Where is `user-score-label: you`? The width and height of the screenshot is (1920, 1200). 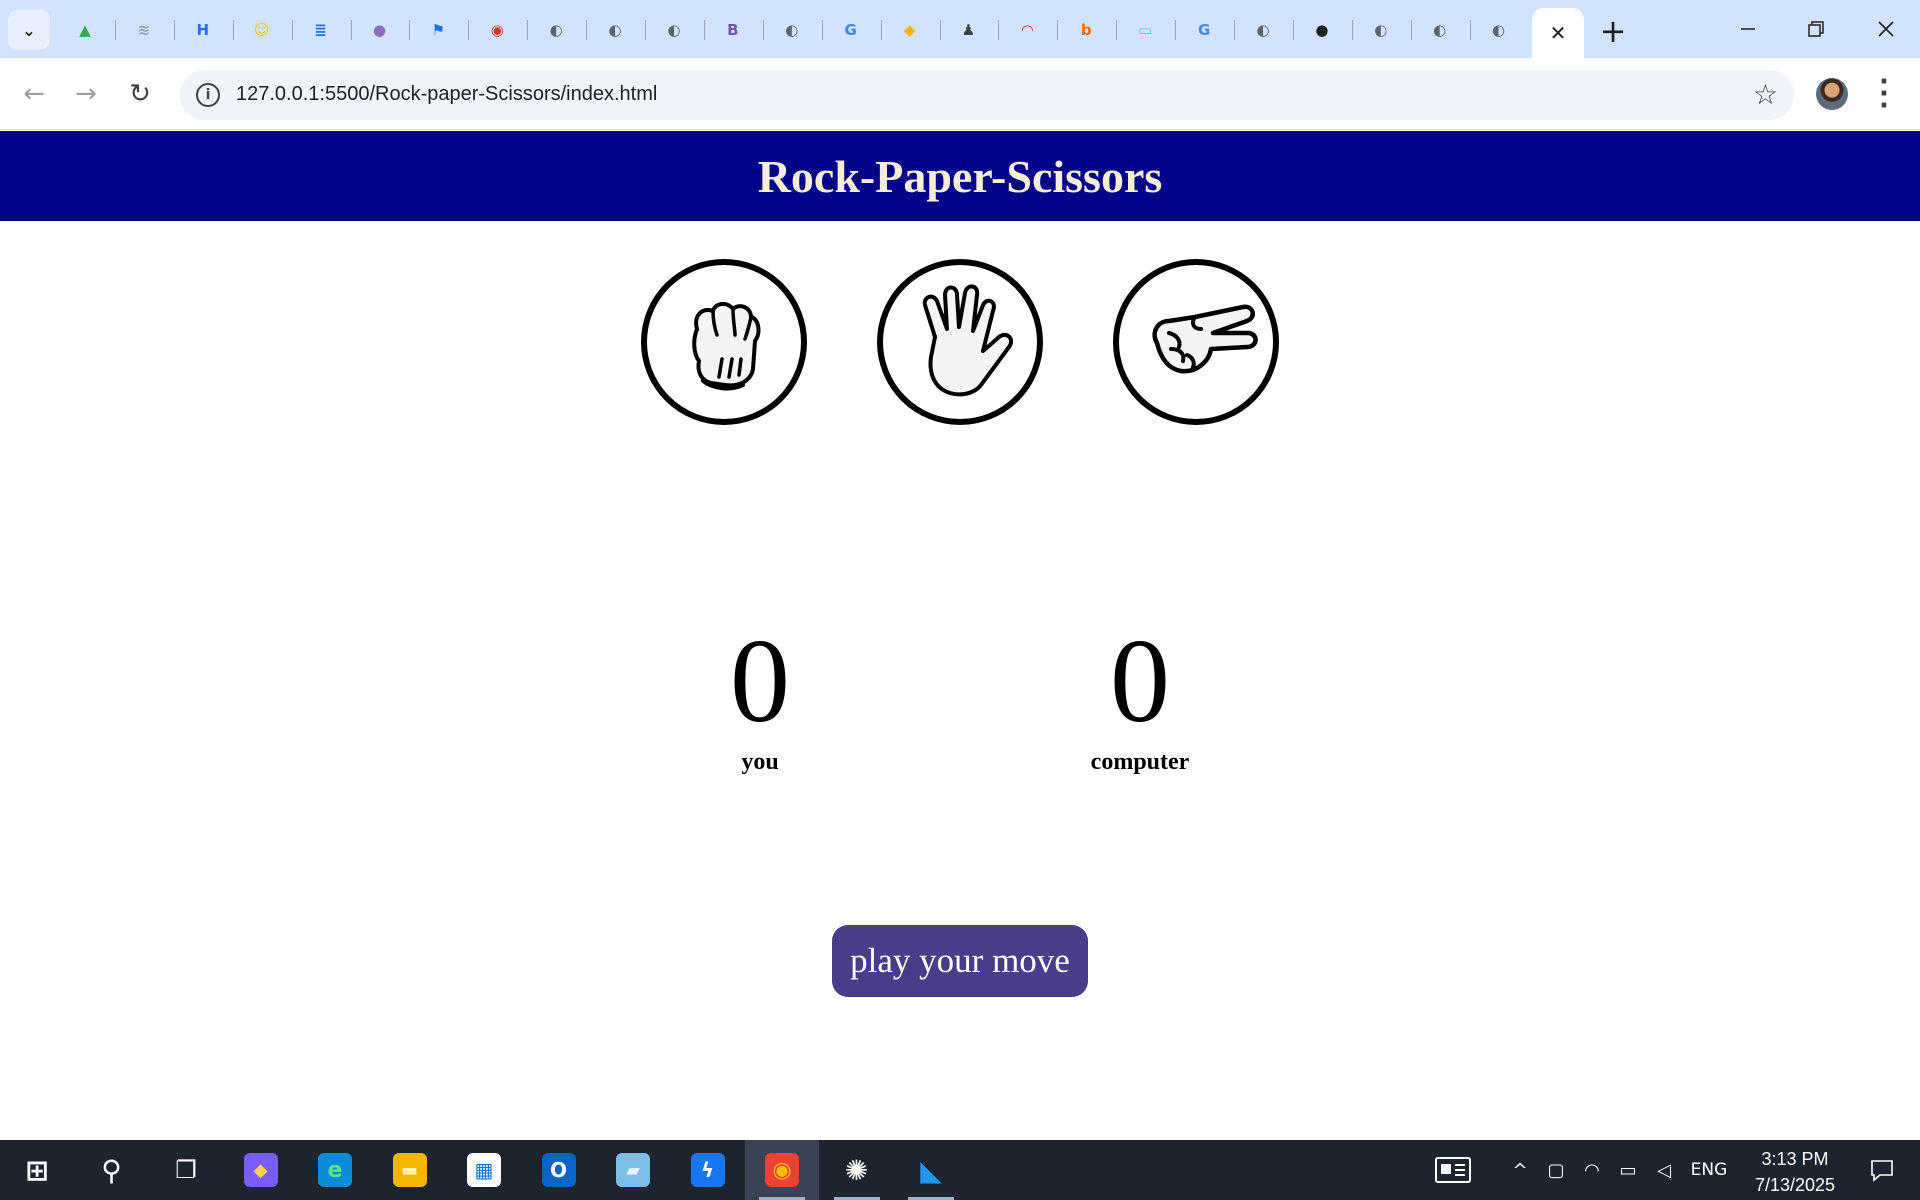 user-score-label: you is located at coordinates (760, 762).